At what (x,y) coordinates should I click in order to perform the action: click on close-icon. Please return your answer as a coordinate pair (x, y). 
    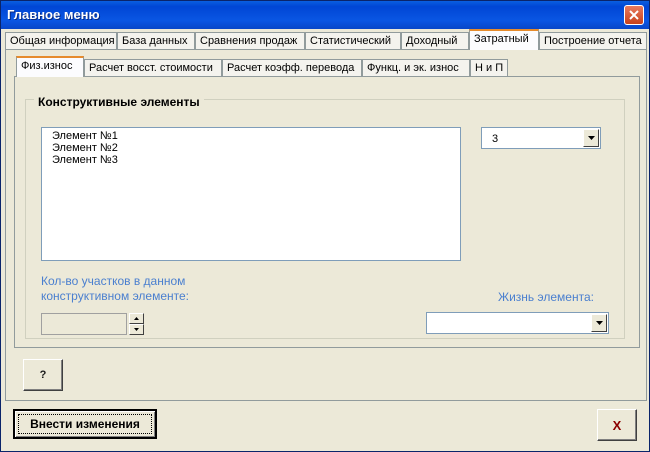
    Looking at the image, I should click on (634, 15).